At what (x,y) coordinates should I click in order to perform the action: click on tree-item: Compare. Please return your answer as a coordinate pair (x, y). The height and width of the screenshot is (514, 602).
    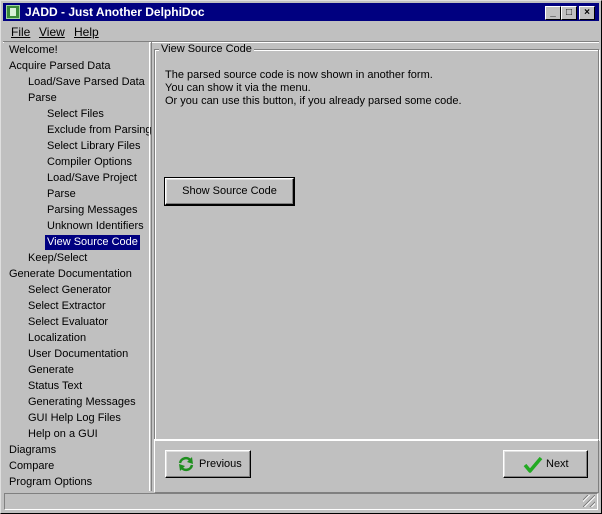
    Looking at the image, I should click on (31, 466).